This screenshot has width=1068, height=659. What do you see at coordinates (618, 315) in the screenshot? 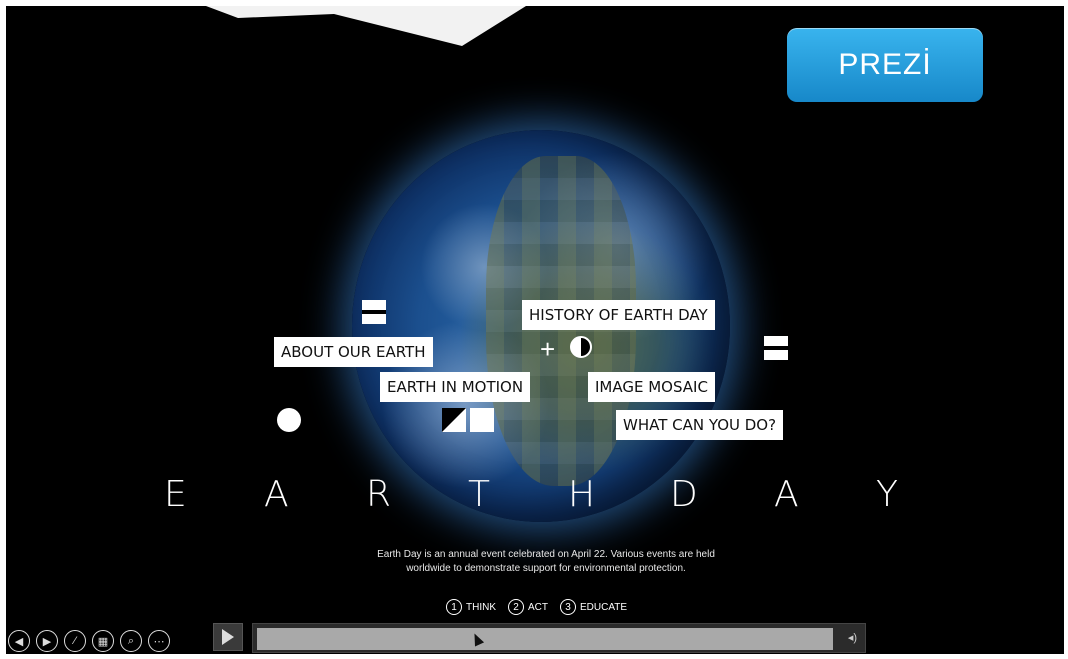
I see `topic-history-of-earth-day: HISTORY OF EARTH DAY` at bounding box center [618, 315].